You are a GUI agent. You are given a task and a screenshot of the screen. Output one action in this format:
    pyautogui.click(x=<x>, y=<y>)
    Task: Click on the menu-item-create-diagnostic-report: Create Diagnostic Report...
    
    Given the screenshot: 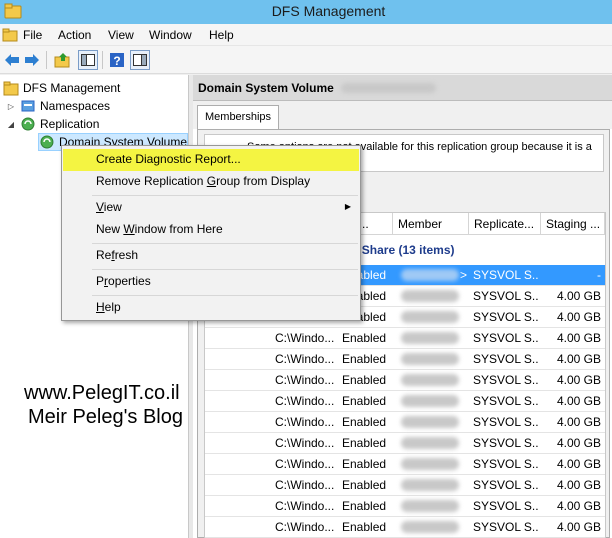 What is the action you would take?
    pyautogui.click(x=211, y=160)
    